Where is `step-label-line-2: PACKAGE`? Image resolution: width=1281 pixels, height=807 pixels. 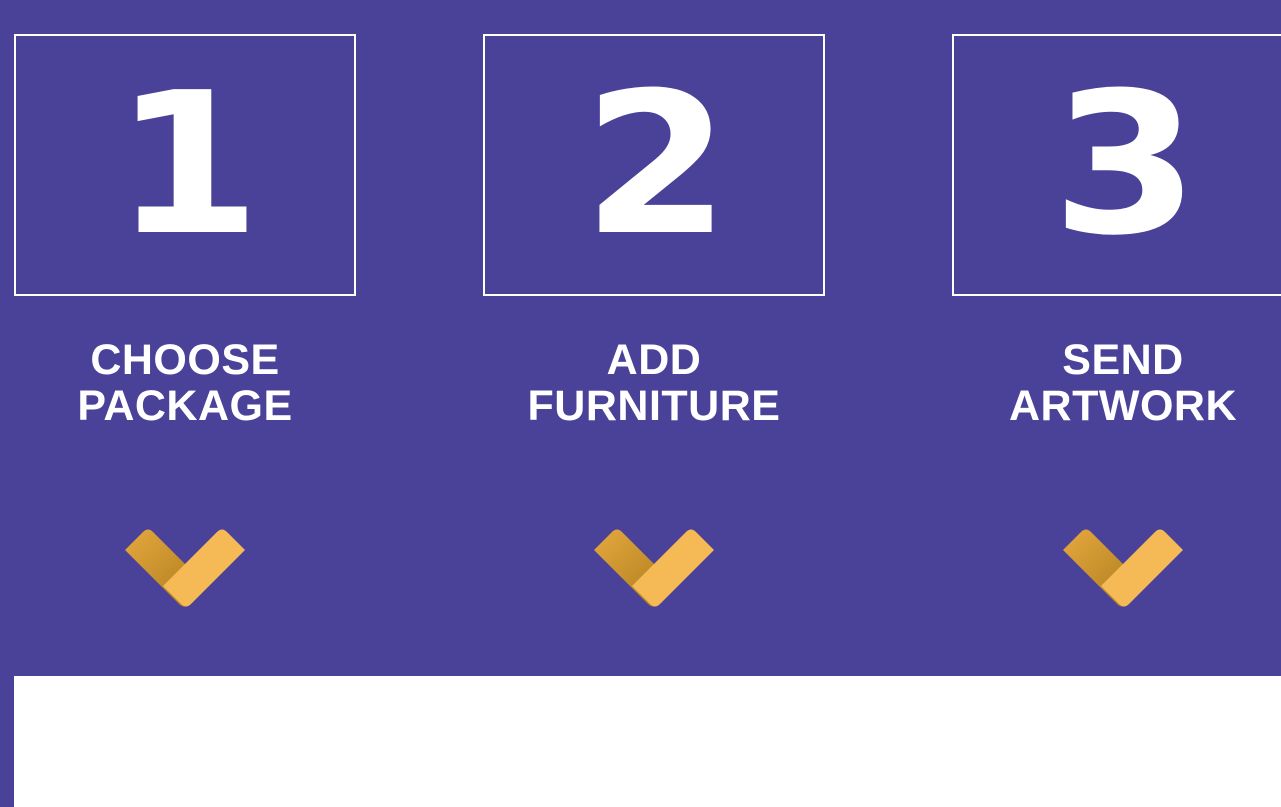
step-label-line-2: PACKAGE is located at coordinates (185, 406).